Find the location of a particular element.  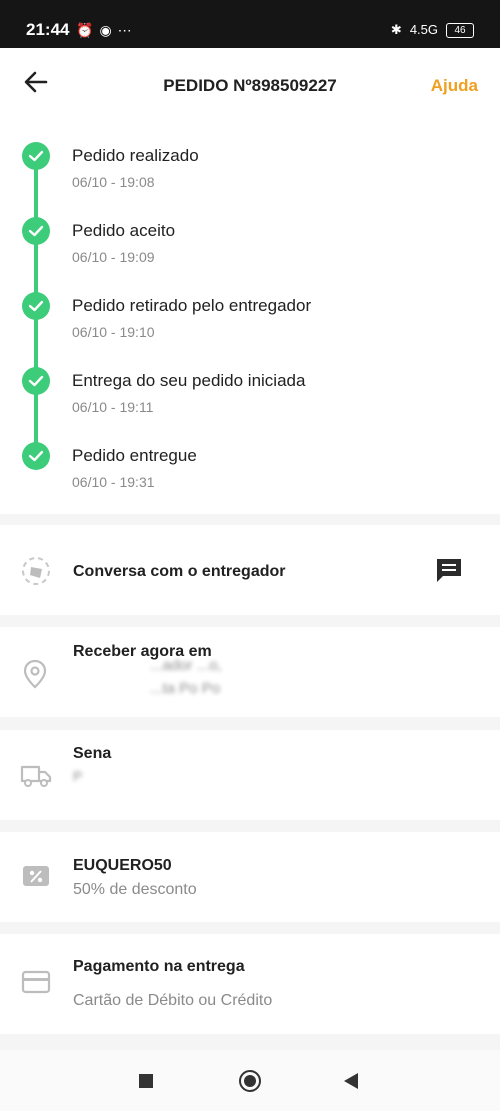

help-link: Ajuda is located at coordinates (454, 86).